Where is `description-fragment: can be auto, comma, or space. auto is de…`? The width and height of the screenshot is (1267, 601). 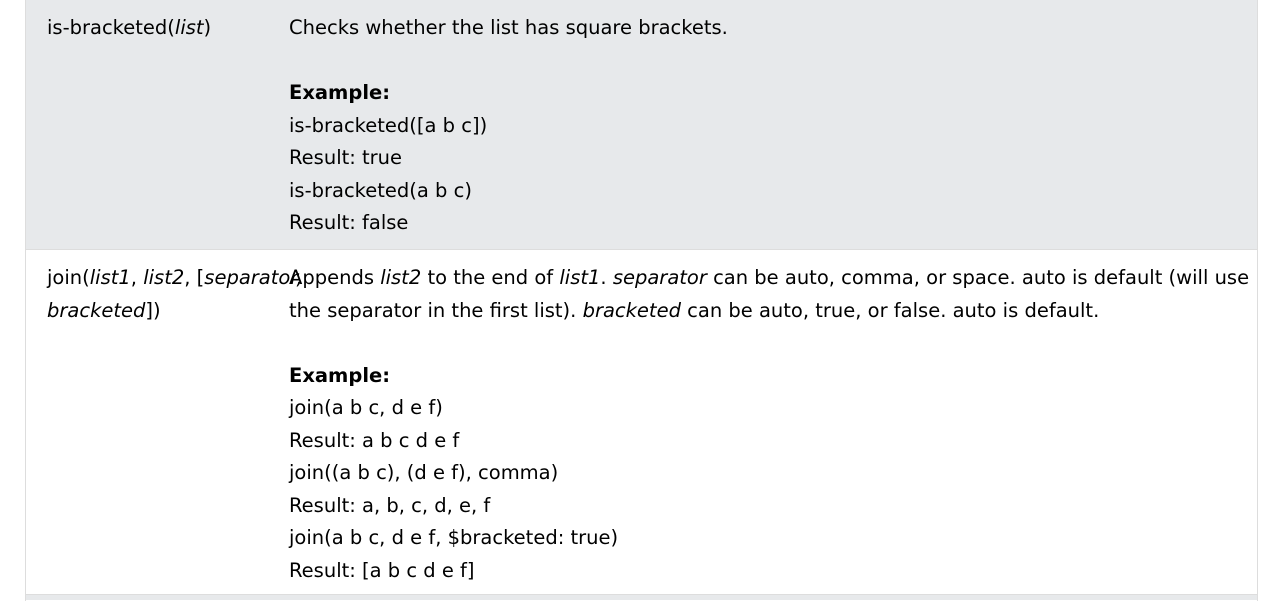
description-fragment: can be auto, comma, or space. auto is de… is located at coordinates (978, 277).